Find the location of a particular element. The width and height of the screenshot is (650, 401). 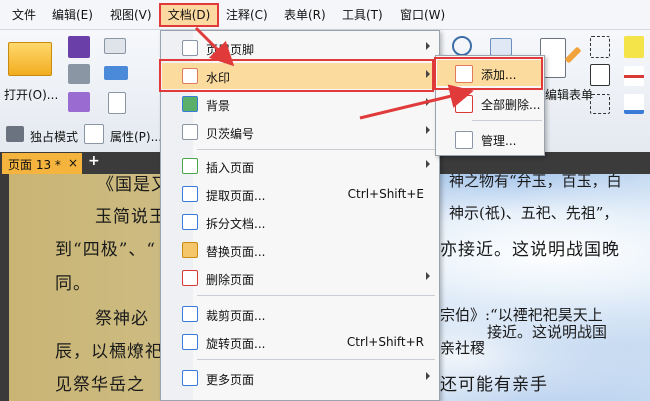

annotation-arrows is located at coordinates (334, 73).